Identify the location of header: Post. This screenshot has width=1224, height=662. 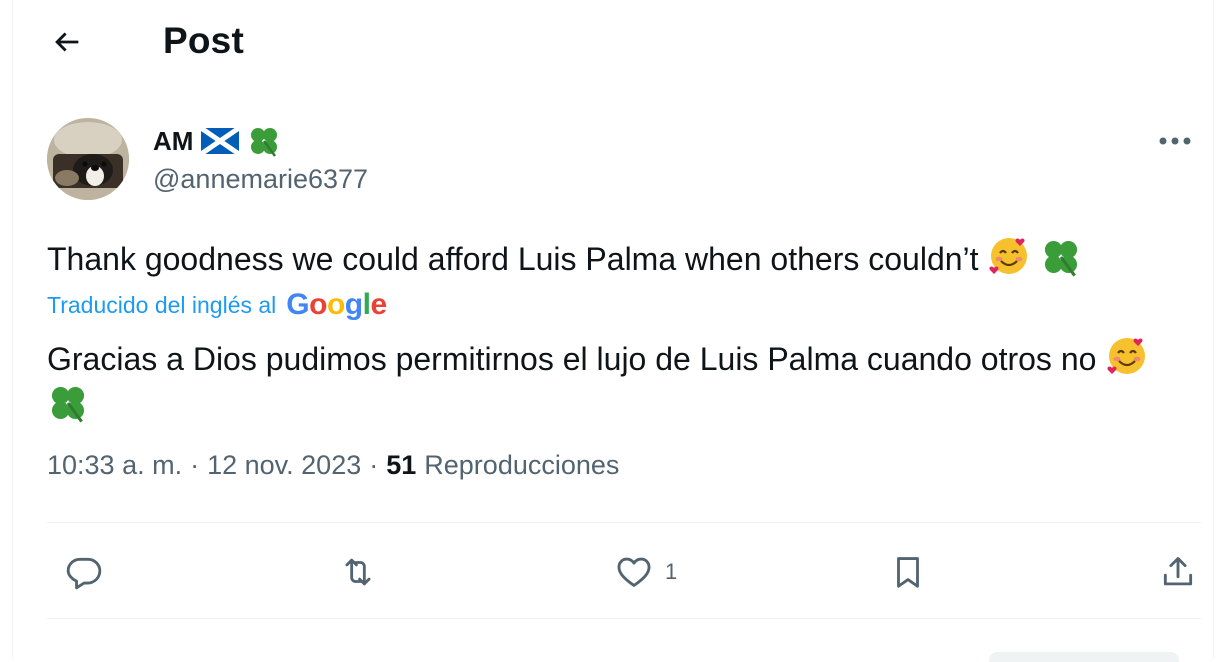
(613, 42).